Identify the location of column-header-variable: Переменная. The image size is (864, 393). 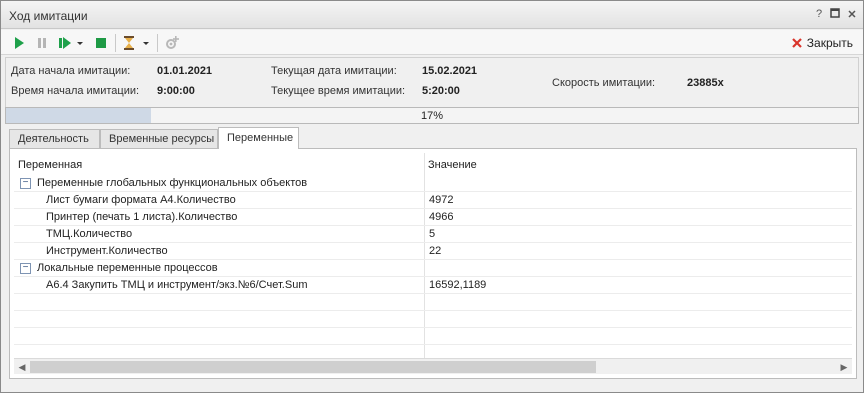
(219, 164).